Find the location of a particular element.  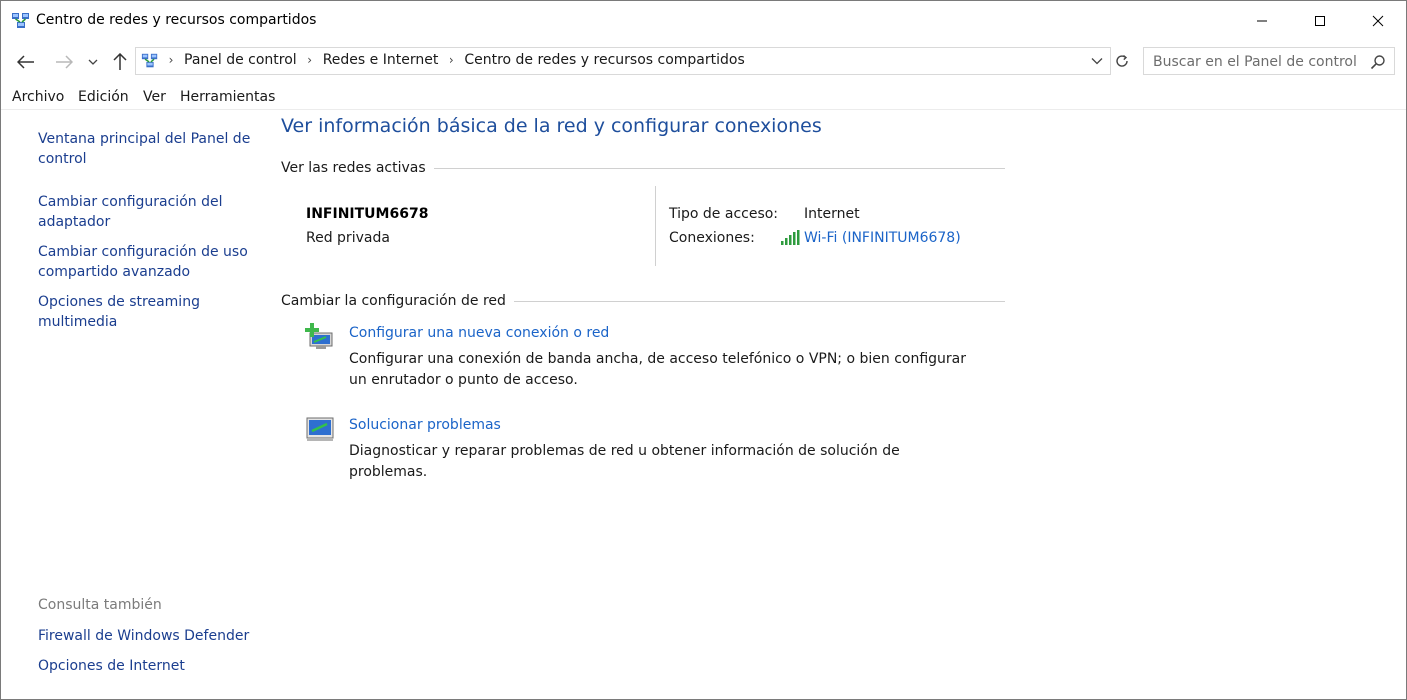

up-button is located at coordinates (120, 62).